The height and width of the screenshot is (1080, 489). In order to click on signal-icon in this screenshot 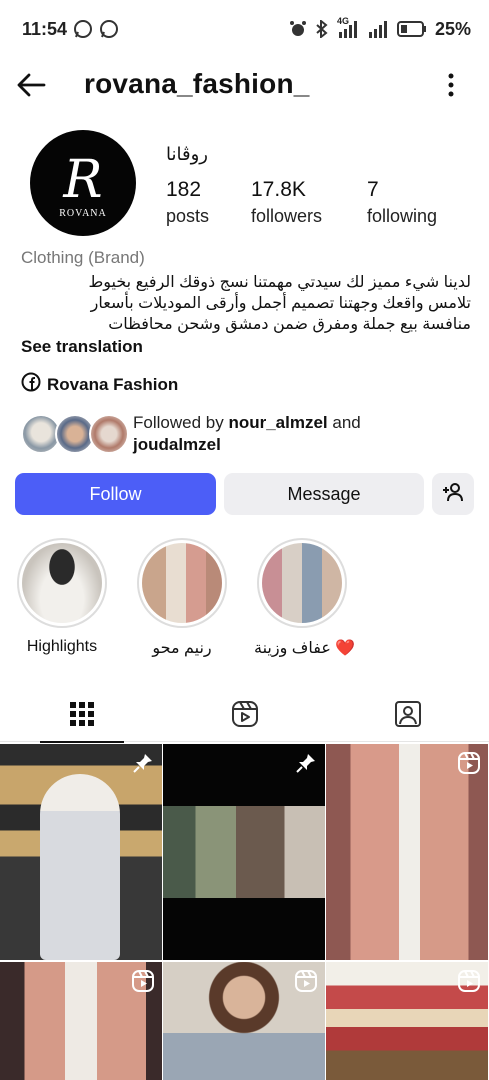, I will do `click(378, 29)`.